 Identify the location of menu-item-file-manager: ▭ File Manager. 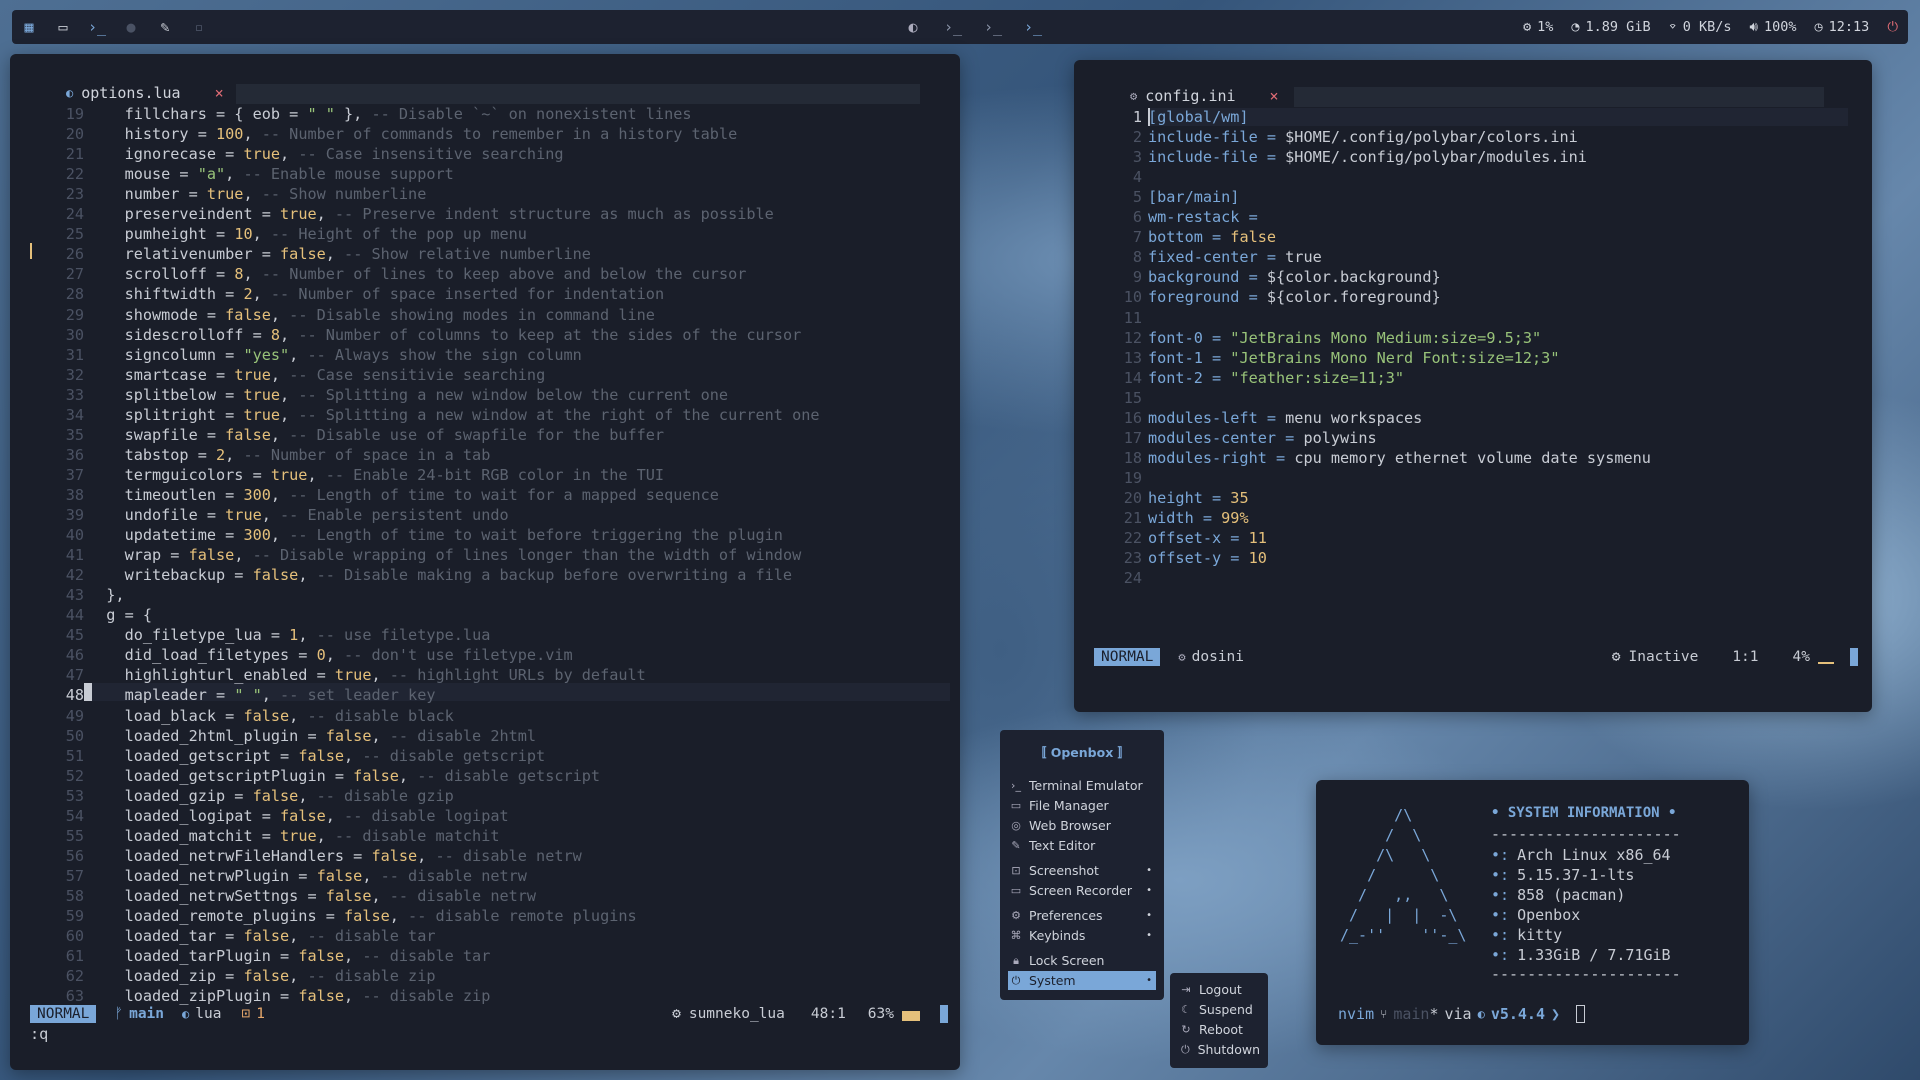
(1082, 805).